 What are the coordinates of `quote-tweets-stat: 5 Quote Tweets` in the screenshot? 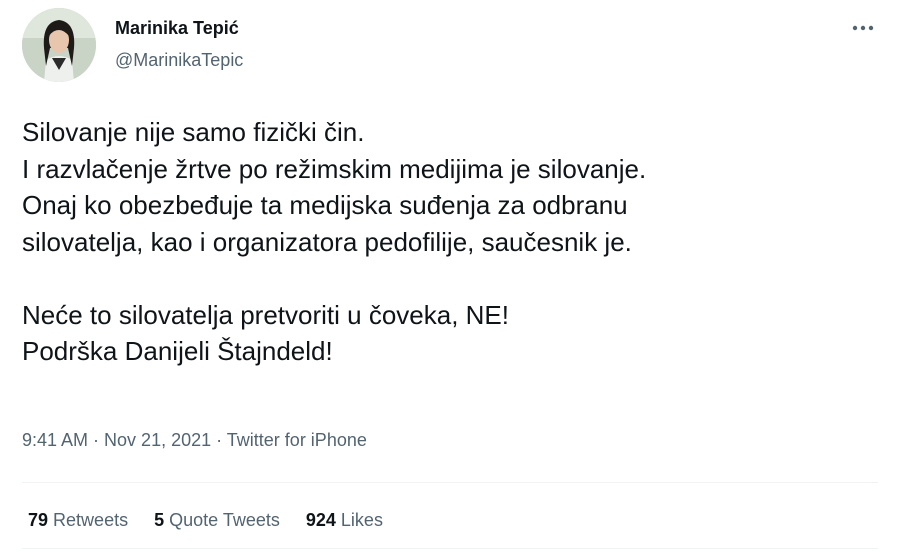 It's located at (217, 520).